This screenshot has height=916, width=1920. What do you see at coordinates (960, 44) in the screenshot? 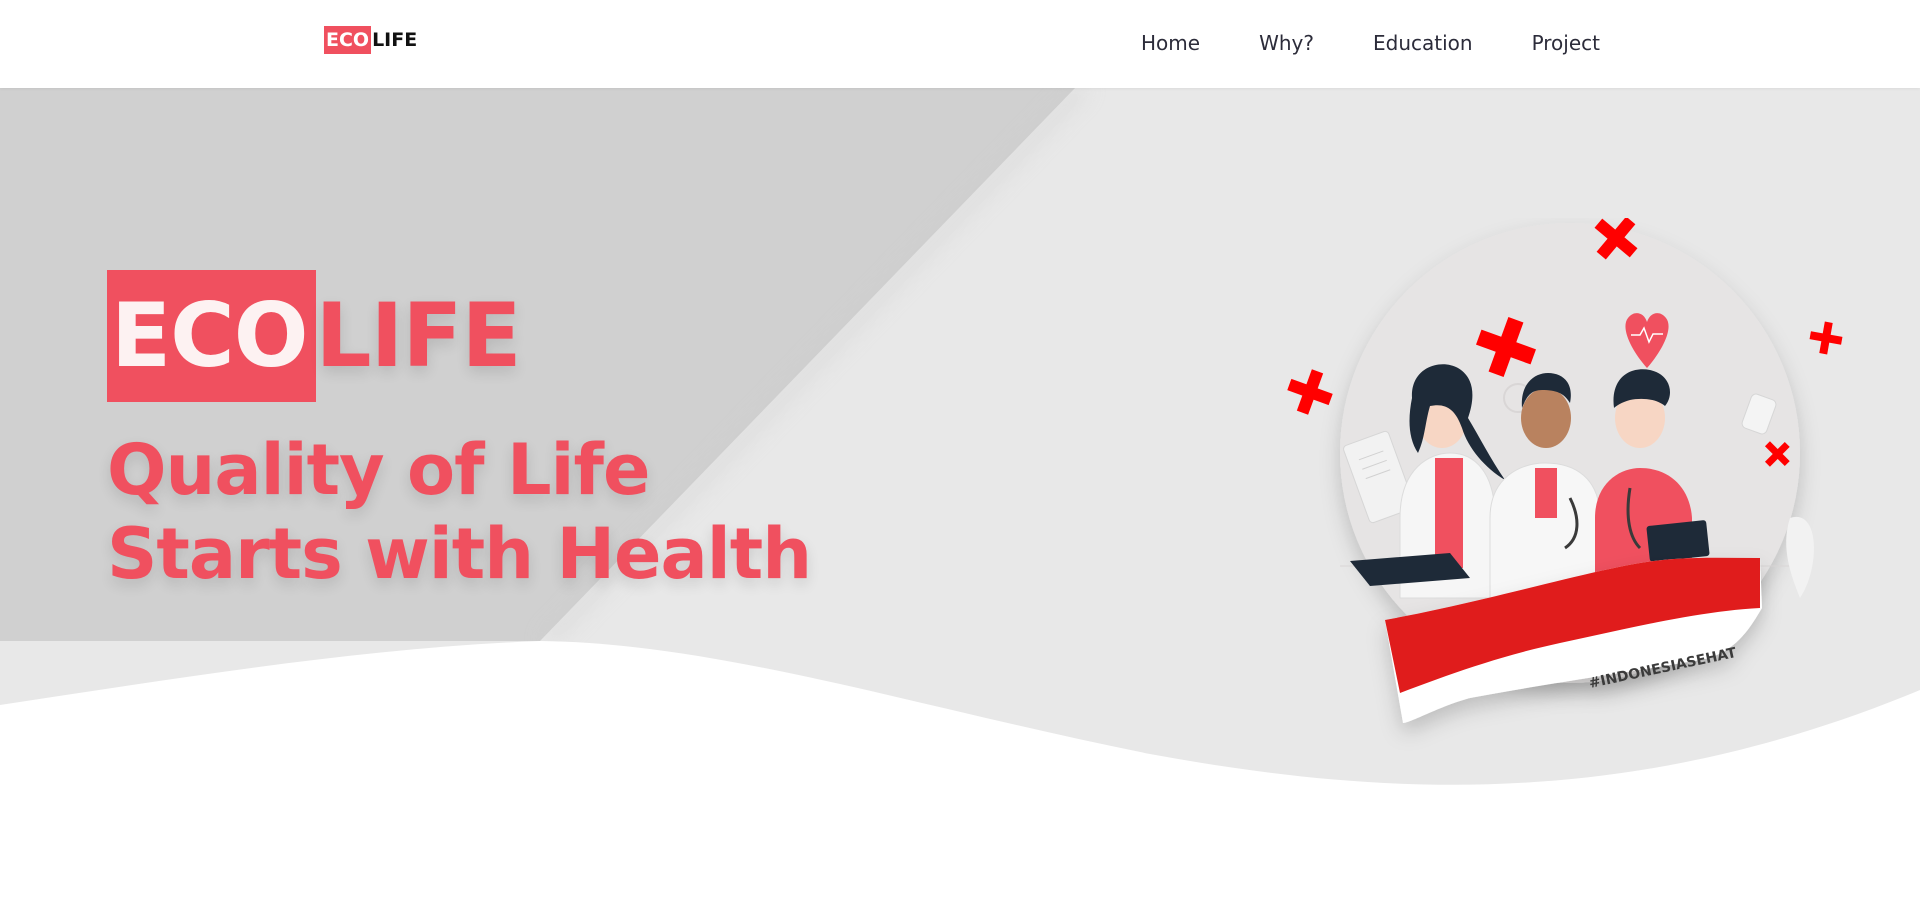
I see `navbar: ECO LIFE Home Why? Education Project` at bounding box center [960, 44].